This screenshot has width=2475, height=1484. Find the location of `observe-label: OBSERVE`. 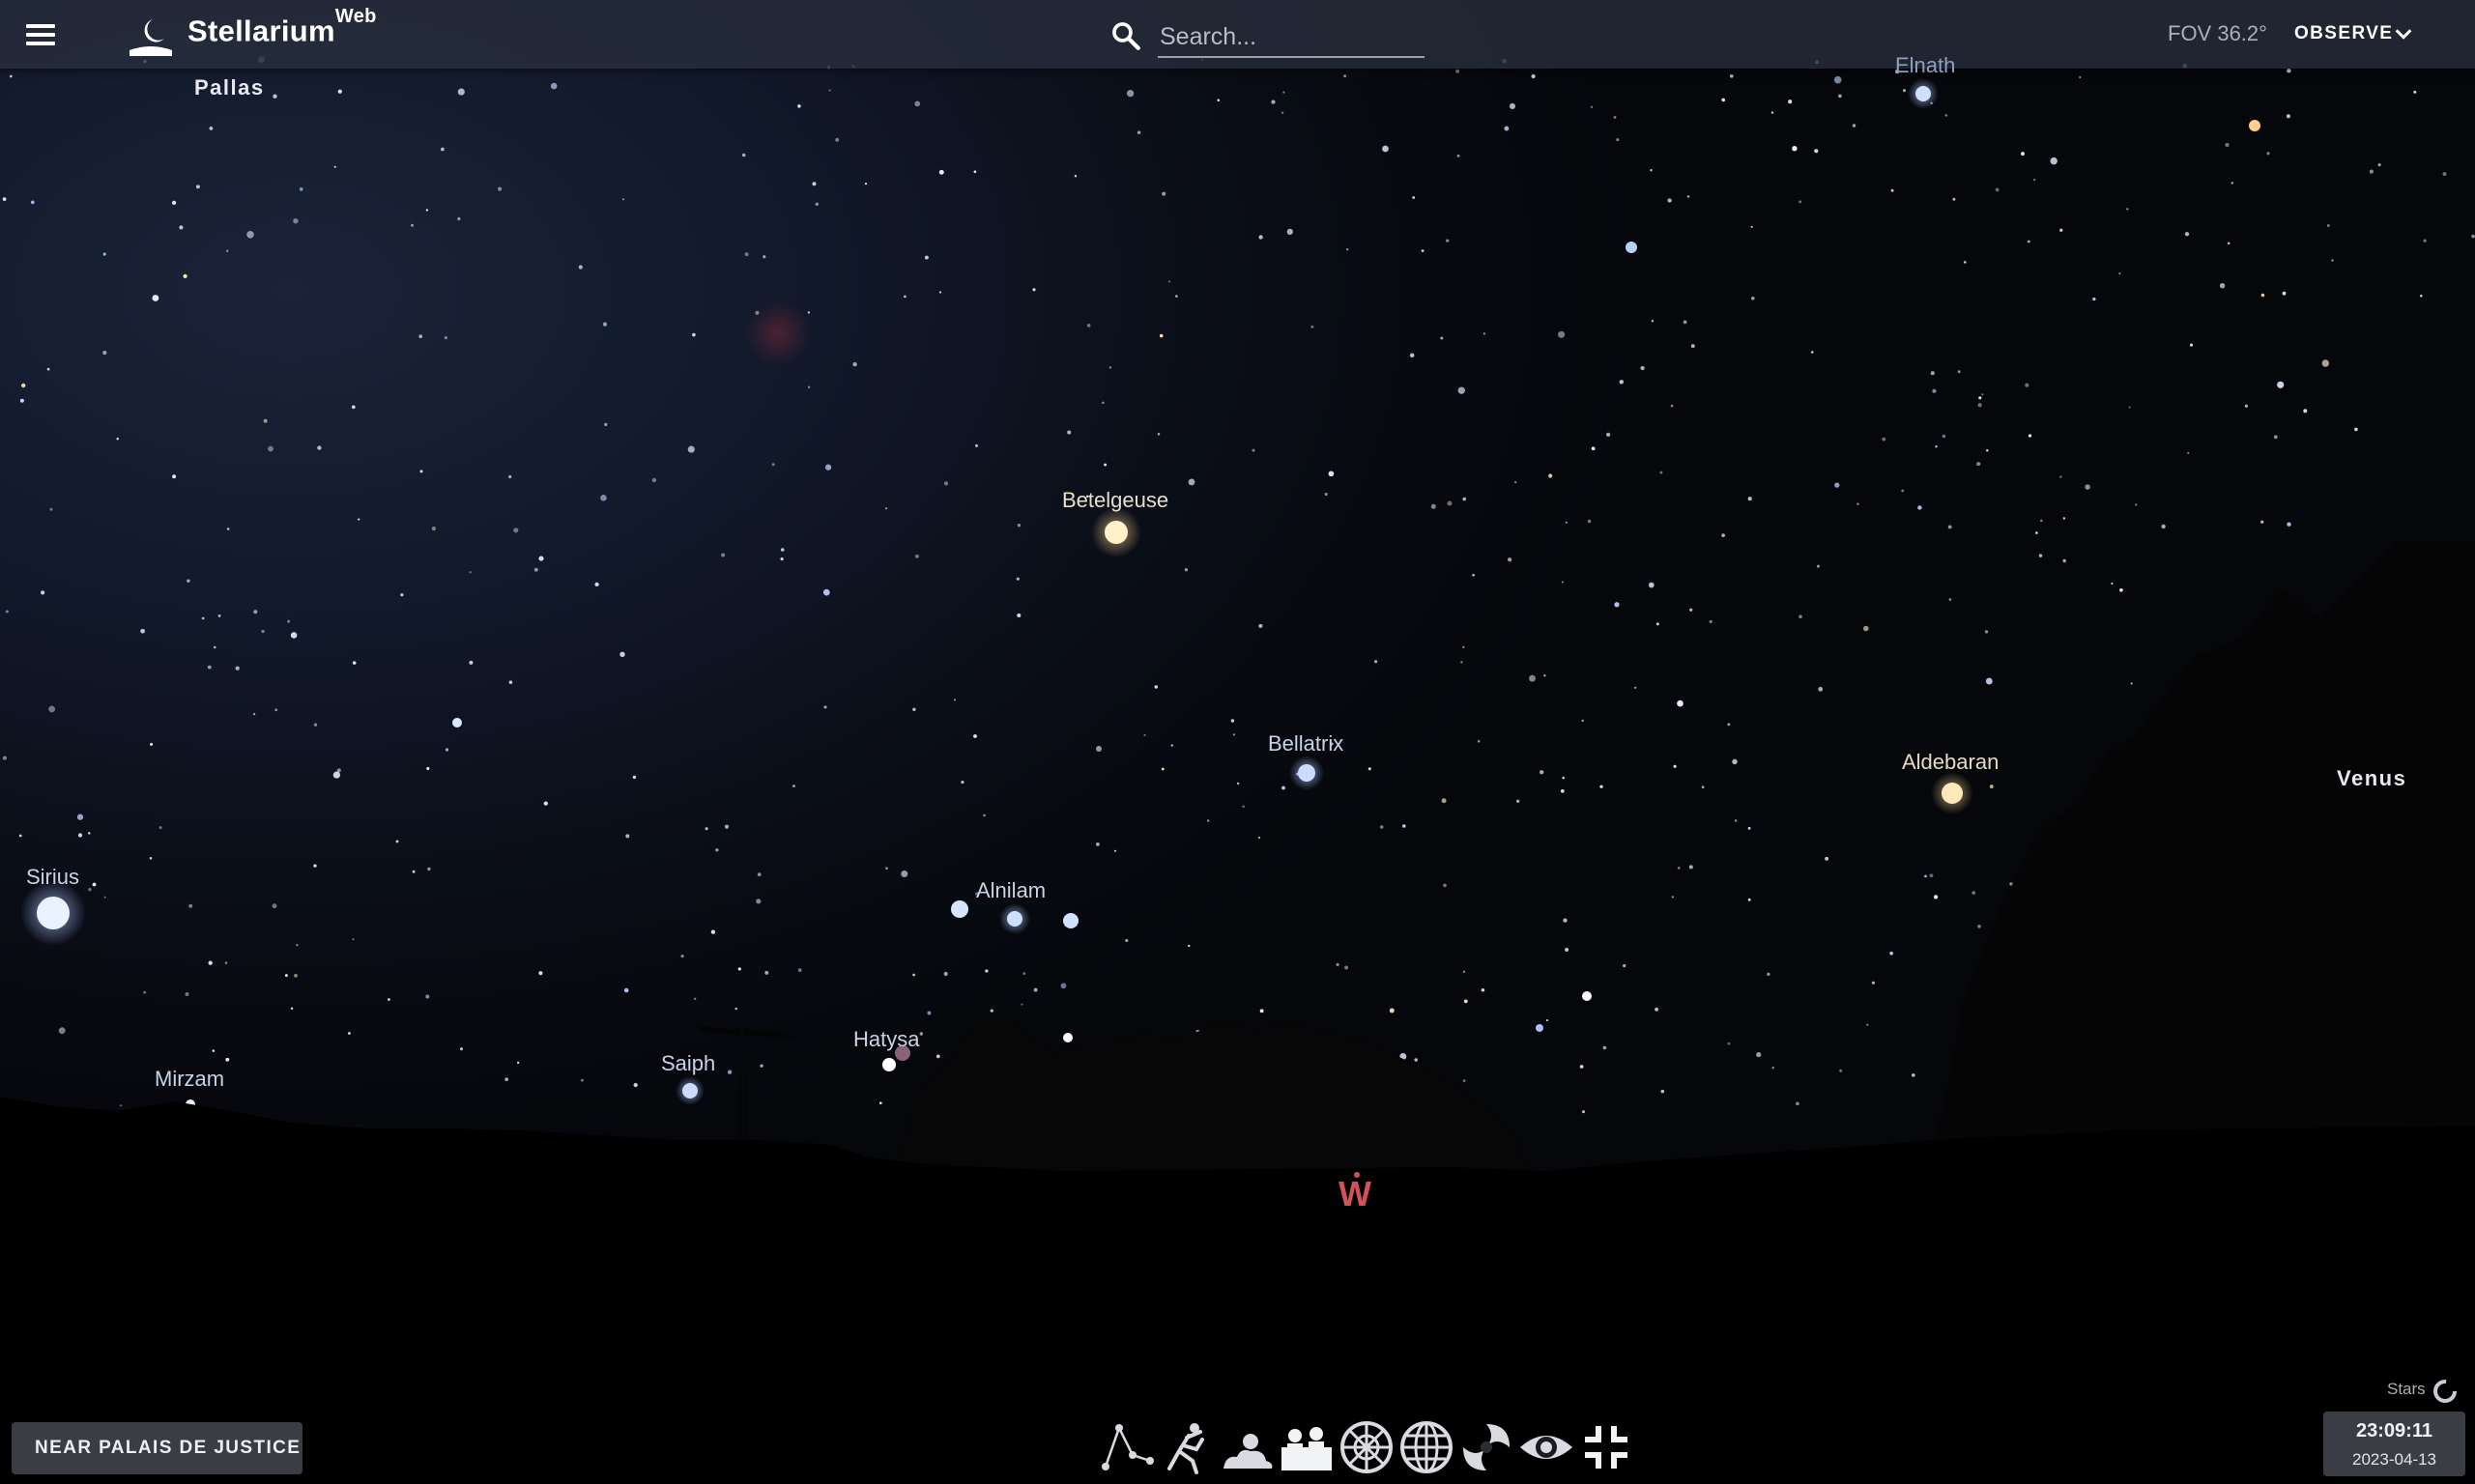

observe-label: OBSERVE is located at coordinates (2344, 33).